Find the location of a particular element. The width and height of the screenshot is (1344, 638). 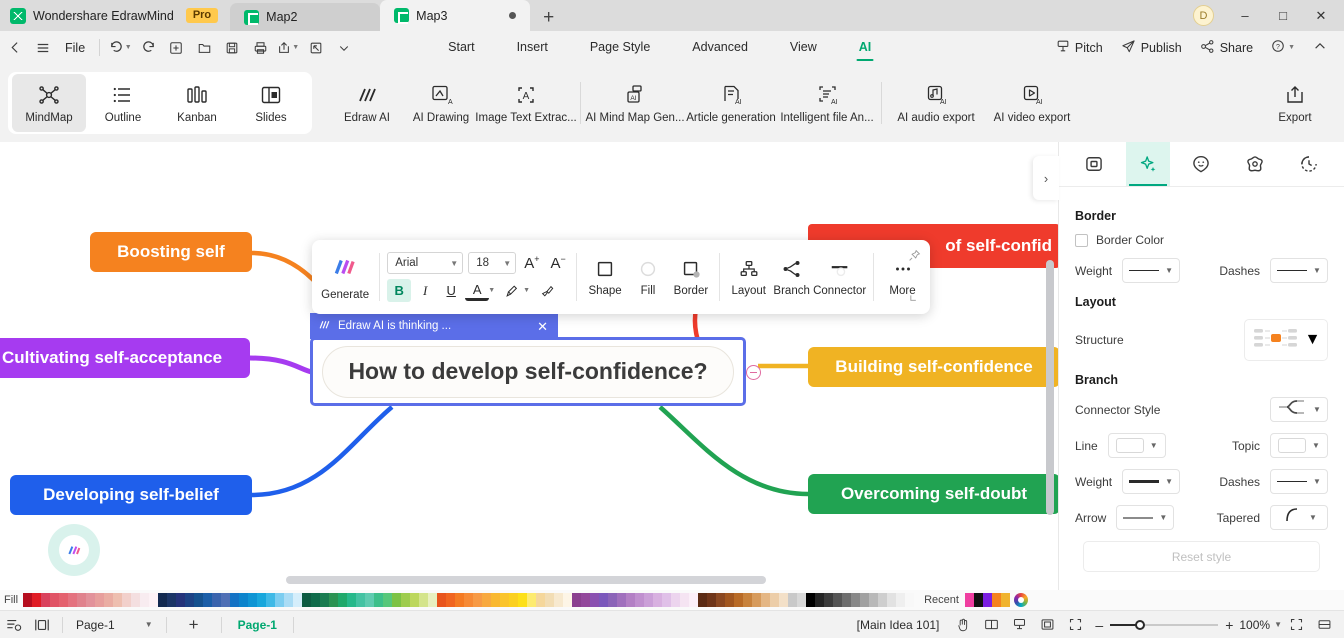

recent-color-swatches is located at coordinates (987, 600).